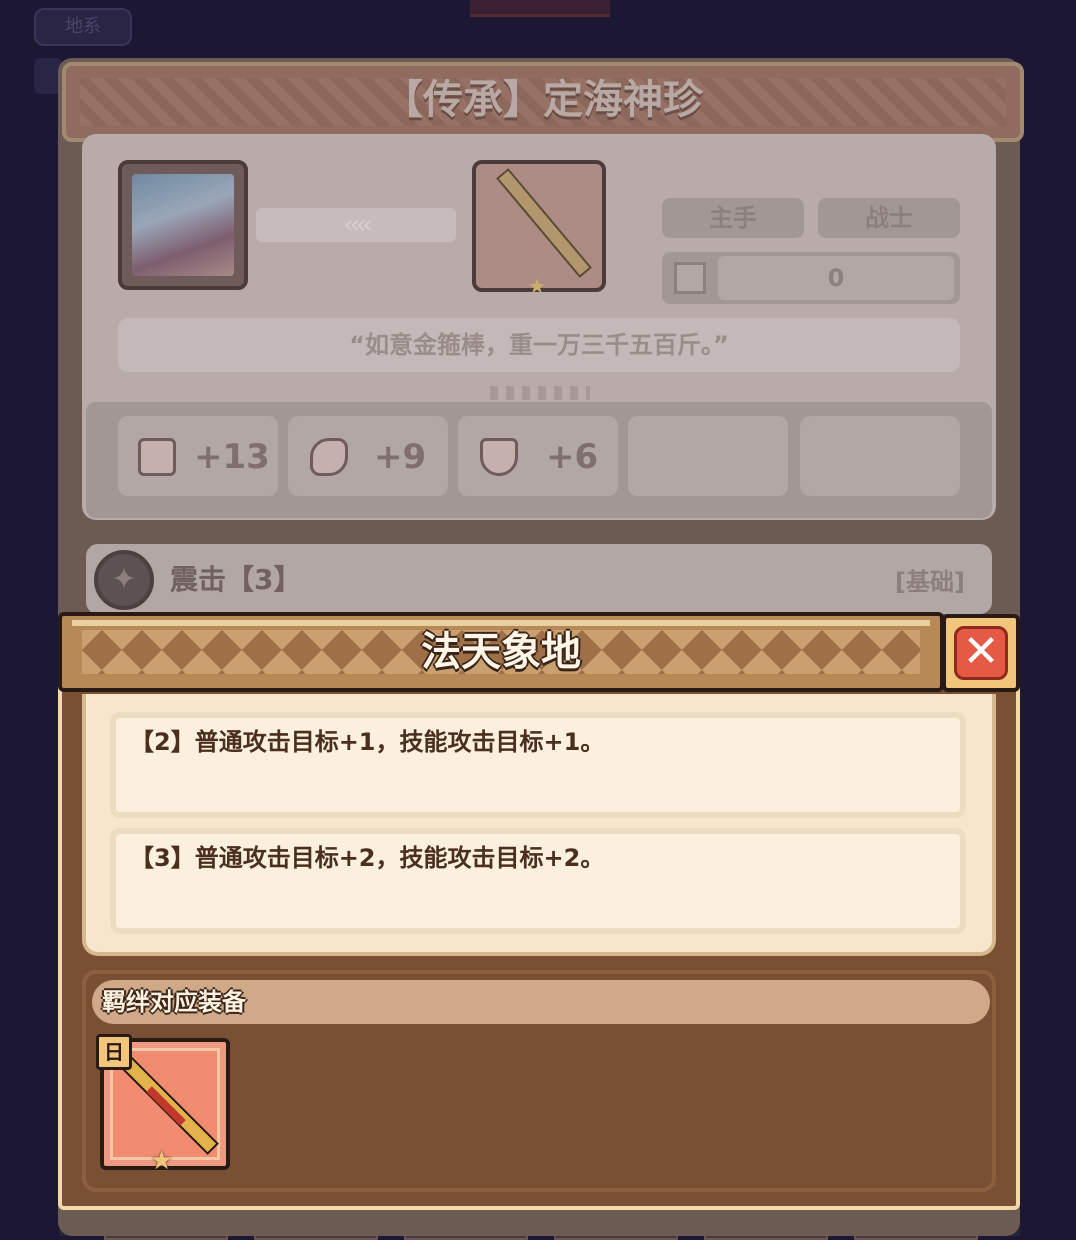 The width and height of the screenshot is (1076, 1240). What do you see at coordinates (540, 393) in the screenshot?
I see `divider` at bounding box center [540, 393].